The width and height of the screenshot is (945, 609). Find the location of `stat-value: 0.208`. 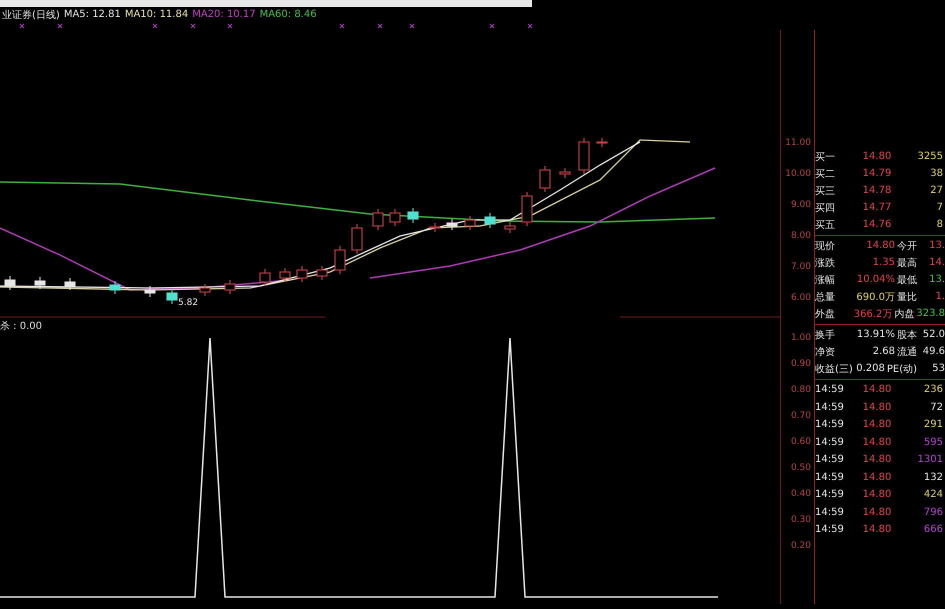

stat-value: 0.208 is located at coordinates (870, 368).